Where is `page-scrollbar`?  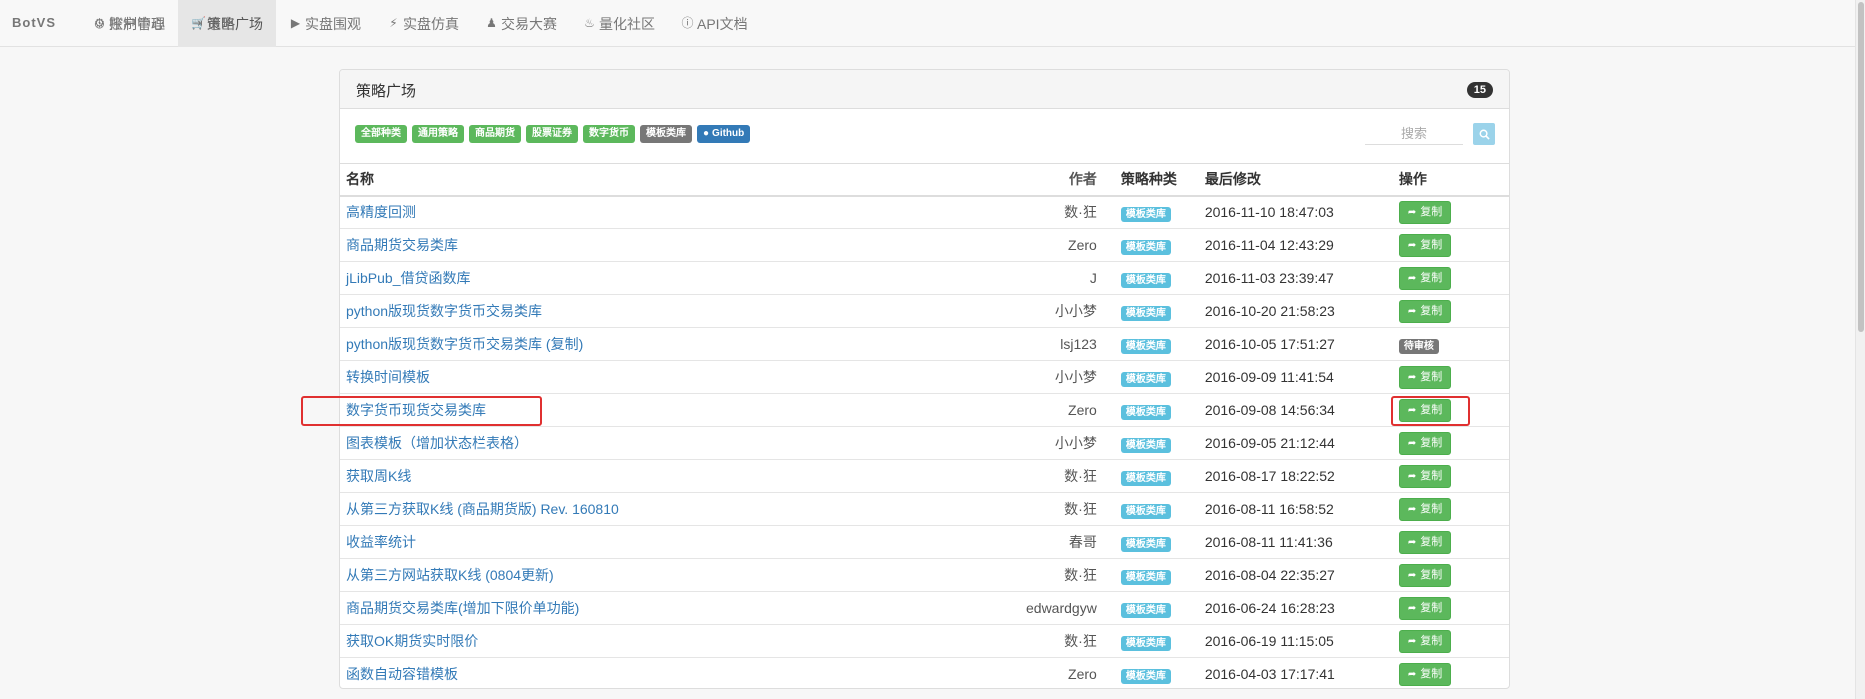 page-scrollbar is located at coordinates (1860, 349).